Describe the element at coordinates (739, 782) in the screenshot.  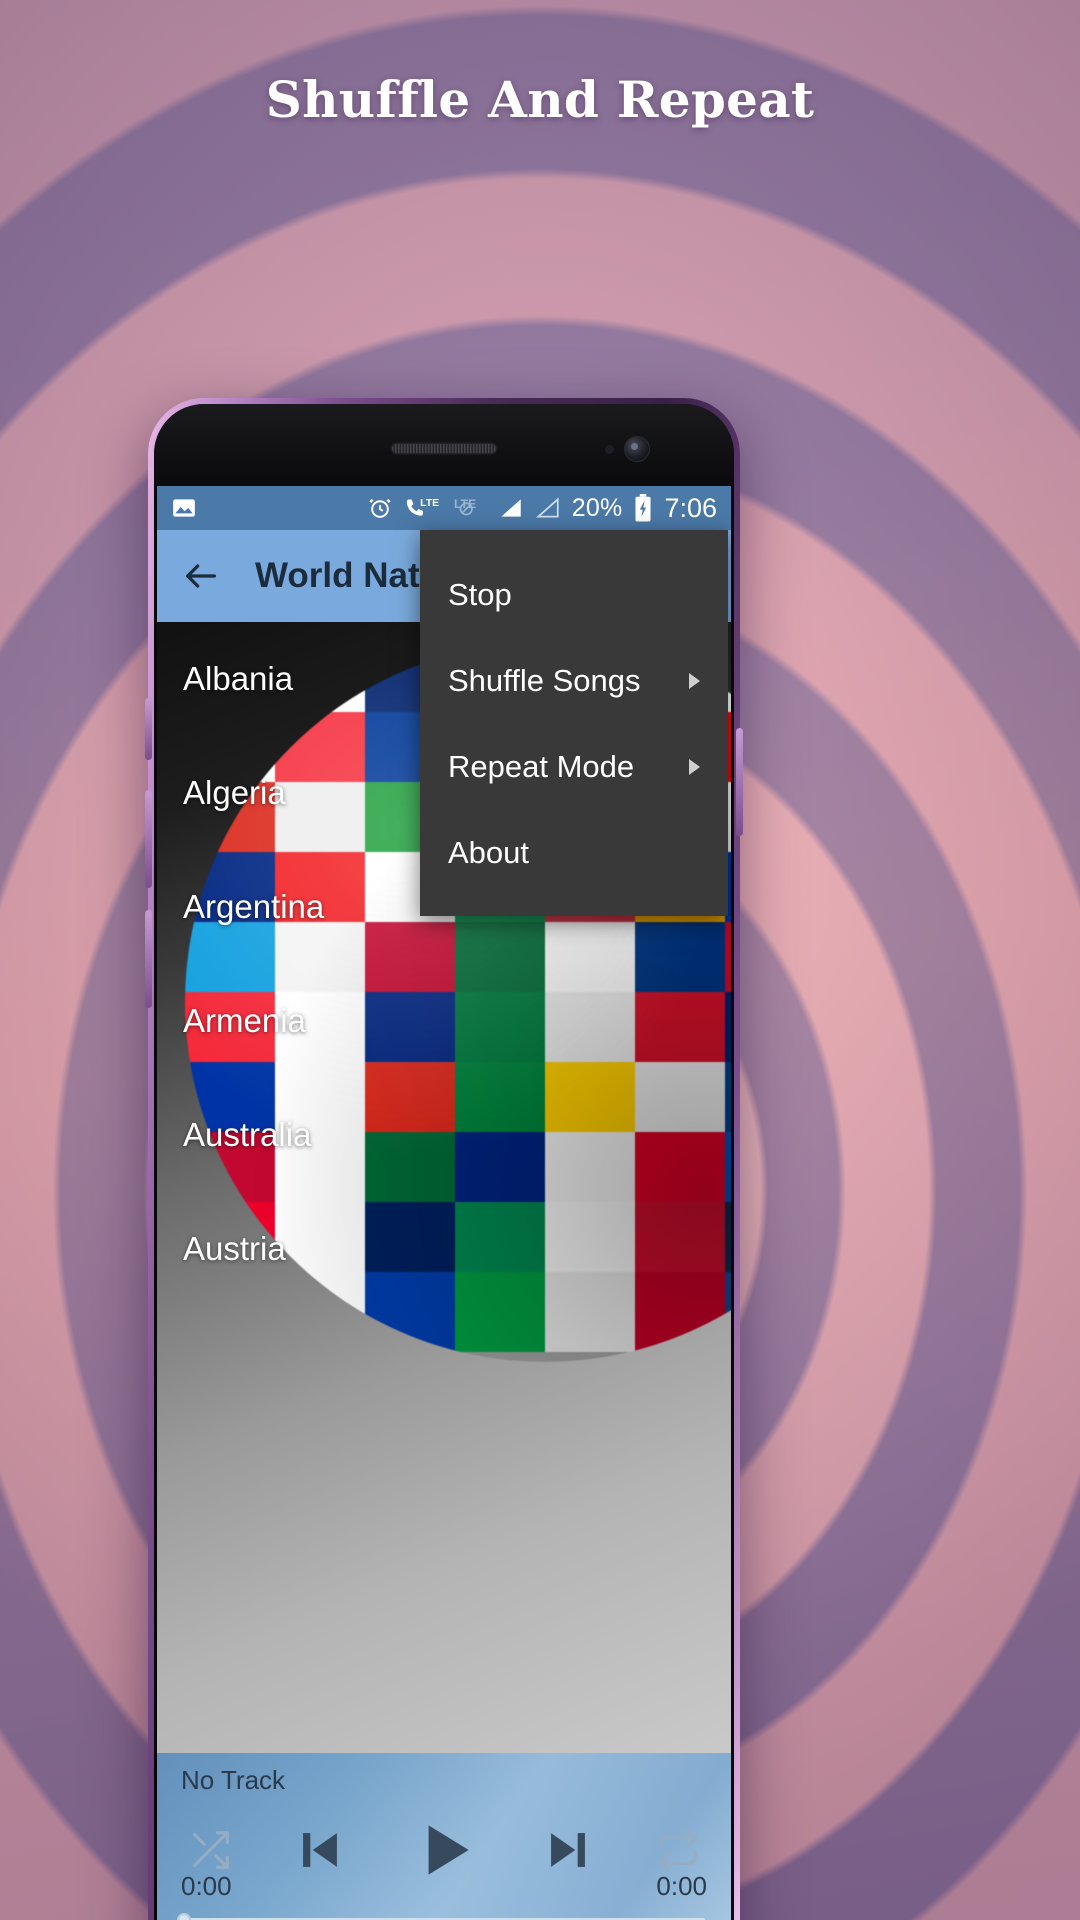
I see `power-button` at that location.